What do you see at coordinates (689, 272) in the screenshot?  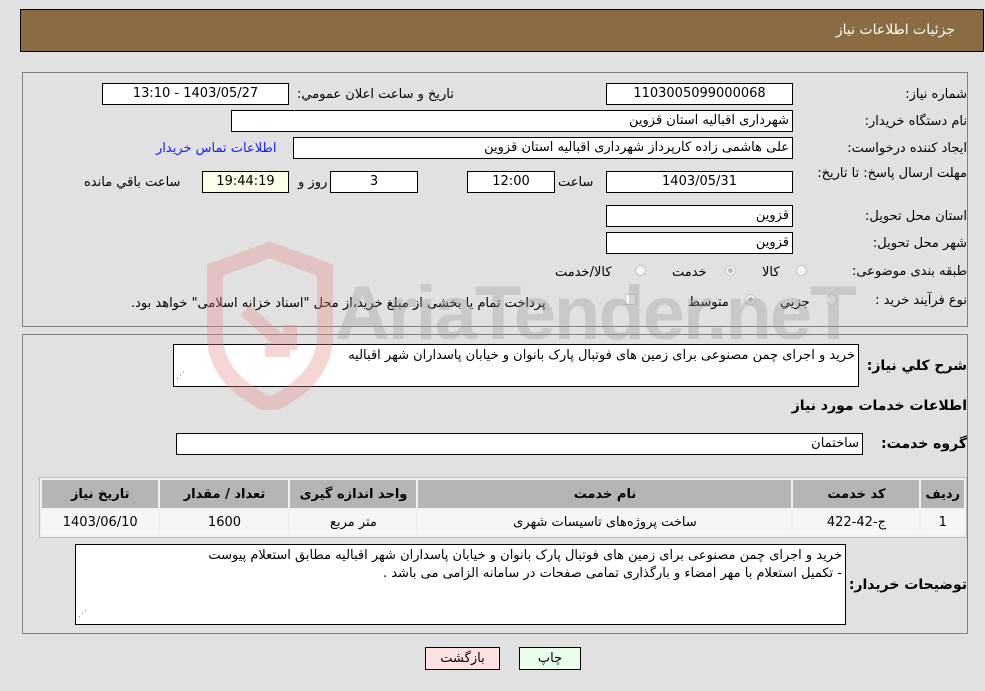 I see `category-option-service: خدمت` at bounding box center [689, 272].